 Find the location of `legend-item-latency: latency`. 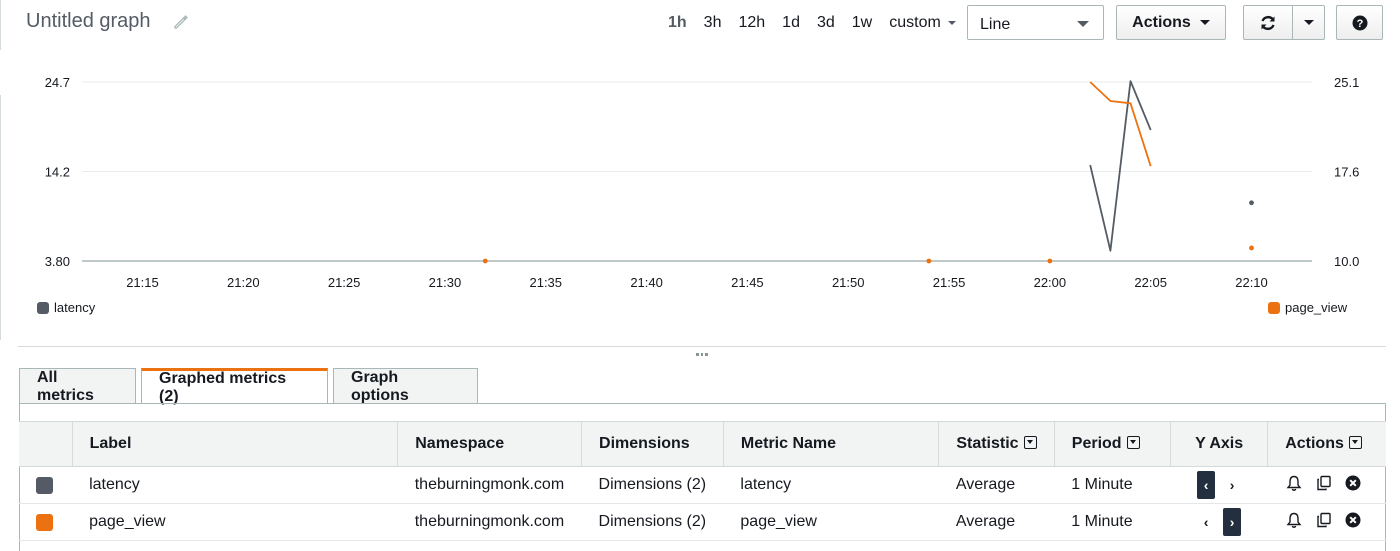

legend-item-latency: latency is located at coordinates (66, 307).